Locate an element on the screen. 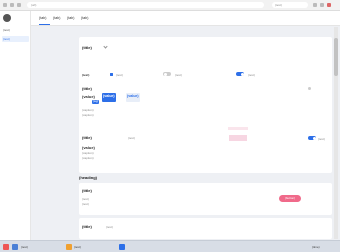 The height and width of the screenshot is (252, 340). pink-highlight is located at coordinates (238, 138).